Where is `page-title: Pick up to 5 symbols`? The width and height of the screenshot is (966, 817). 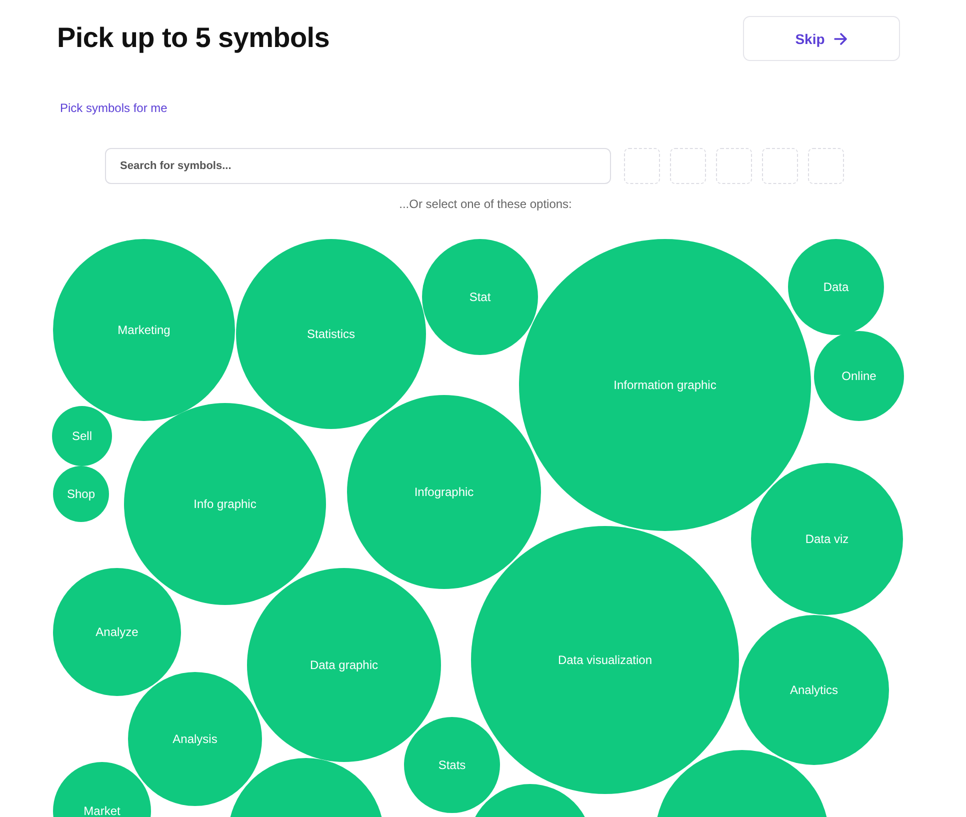
page-title: Pick up to 5 symbols is located at coordinates (193, 38).